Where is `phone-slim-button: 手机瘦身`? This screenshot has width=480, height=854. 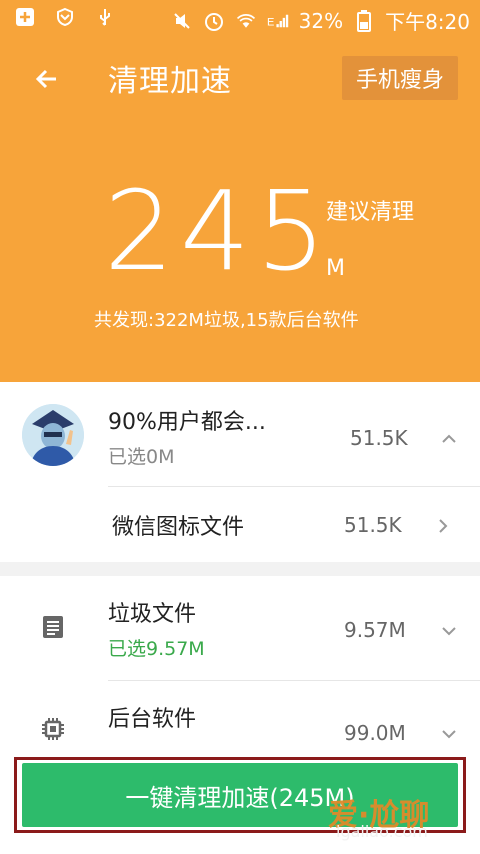 phone-slim-button: 手机瘦身 is located at coordinates (400, 78).